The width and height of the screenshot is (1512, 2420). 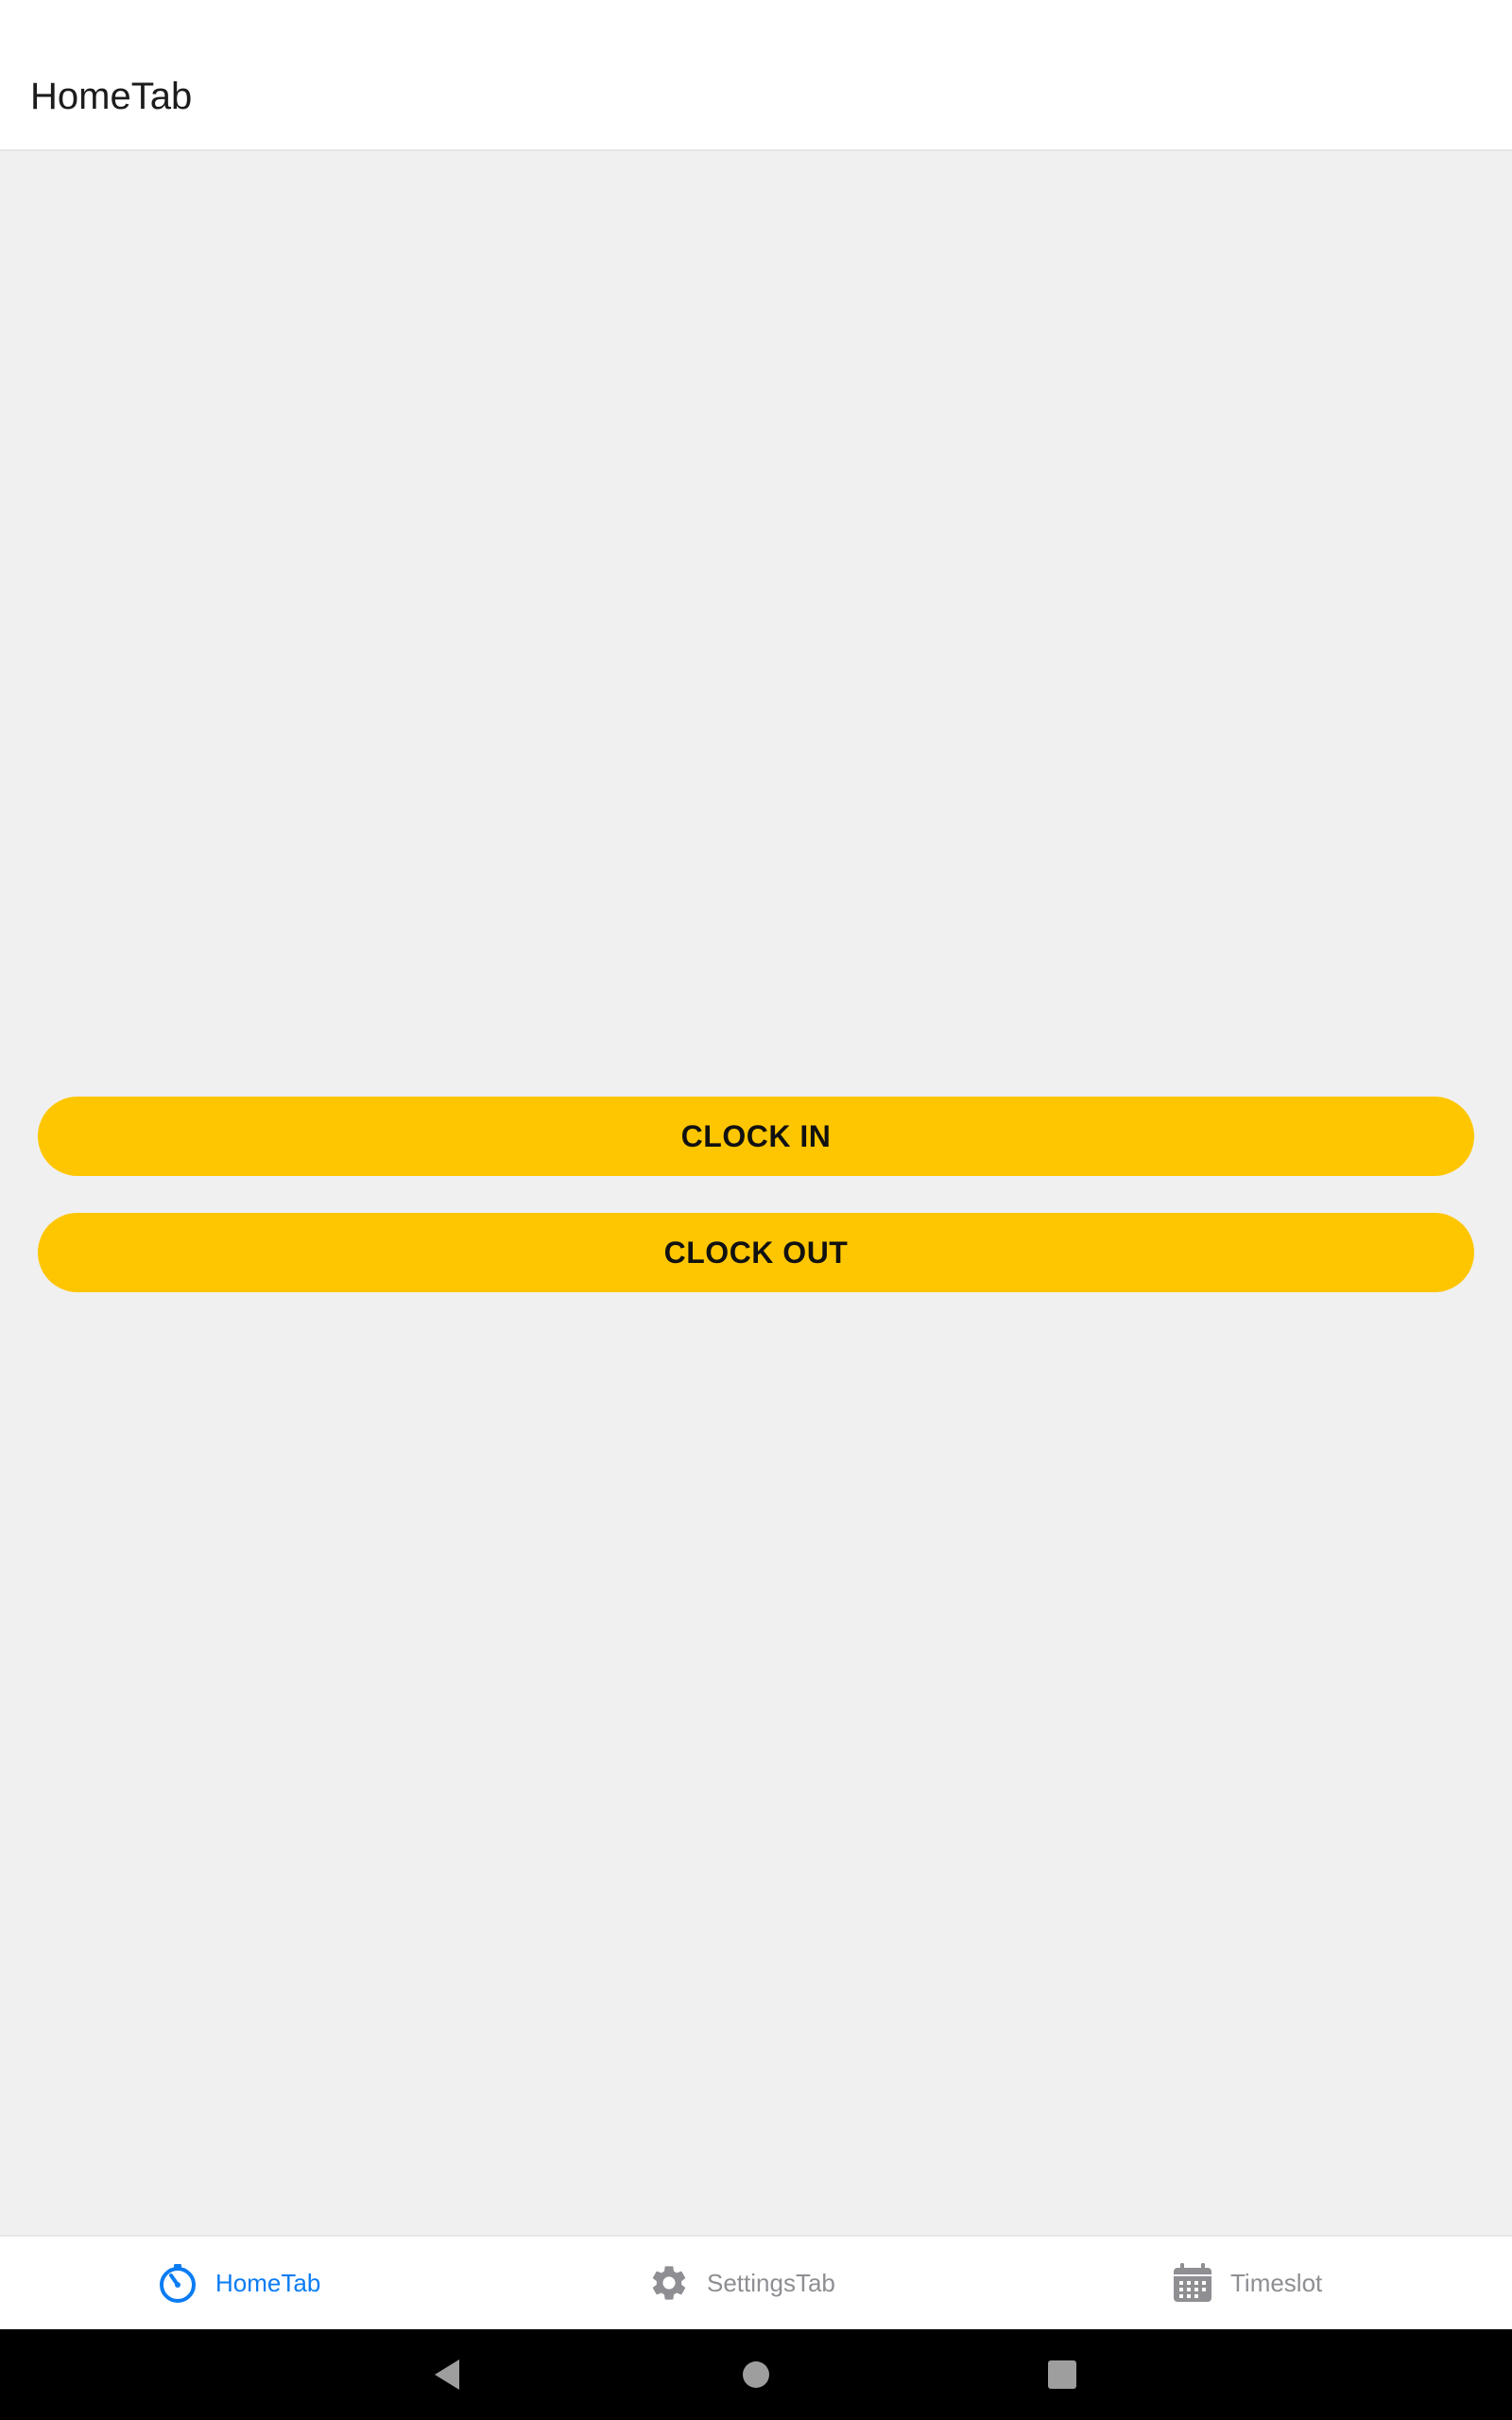 I want to click on tab-home: HomeTab, so click(x=238, y=2283).